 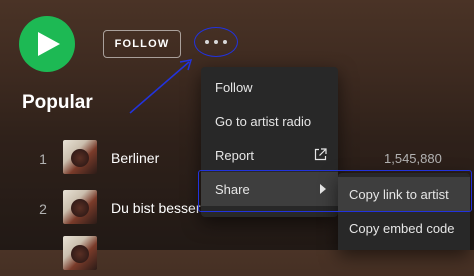 What do you see at coordinates (142, 44) in the screenshot?
I see `follow-button: FOLLOW` at bounding box center [142, 44].